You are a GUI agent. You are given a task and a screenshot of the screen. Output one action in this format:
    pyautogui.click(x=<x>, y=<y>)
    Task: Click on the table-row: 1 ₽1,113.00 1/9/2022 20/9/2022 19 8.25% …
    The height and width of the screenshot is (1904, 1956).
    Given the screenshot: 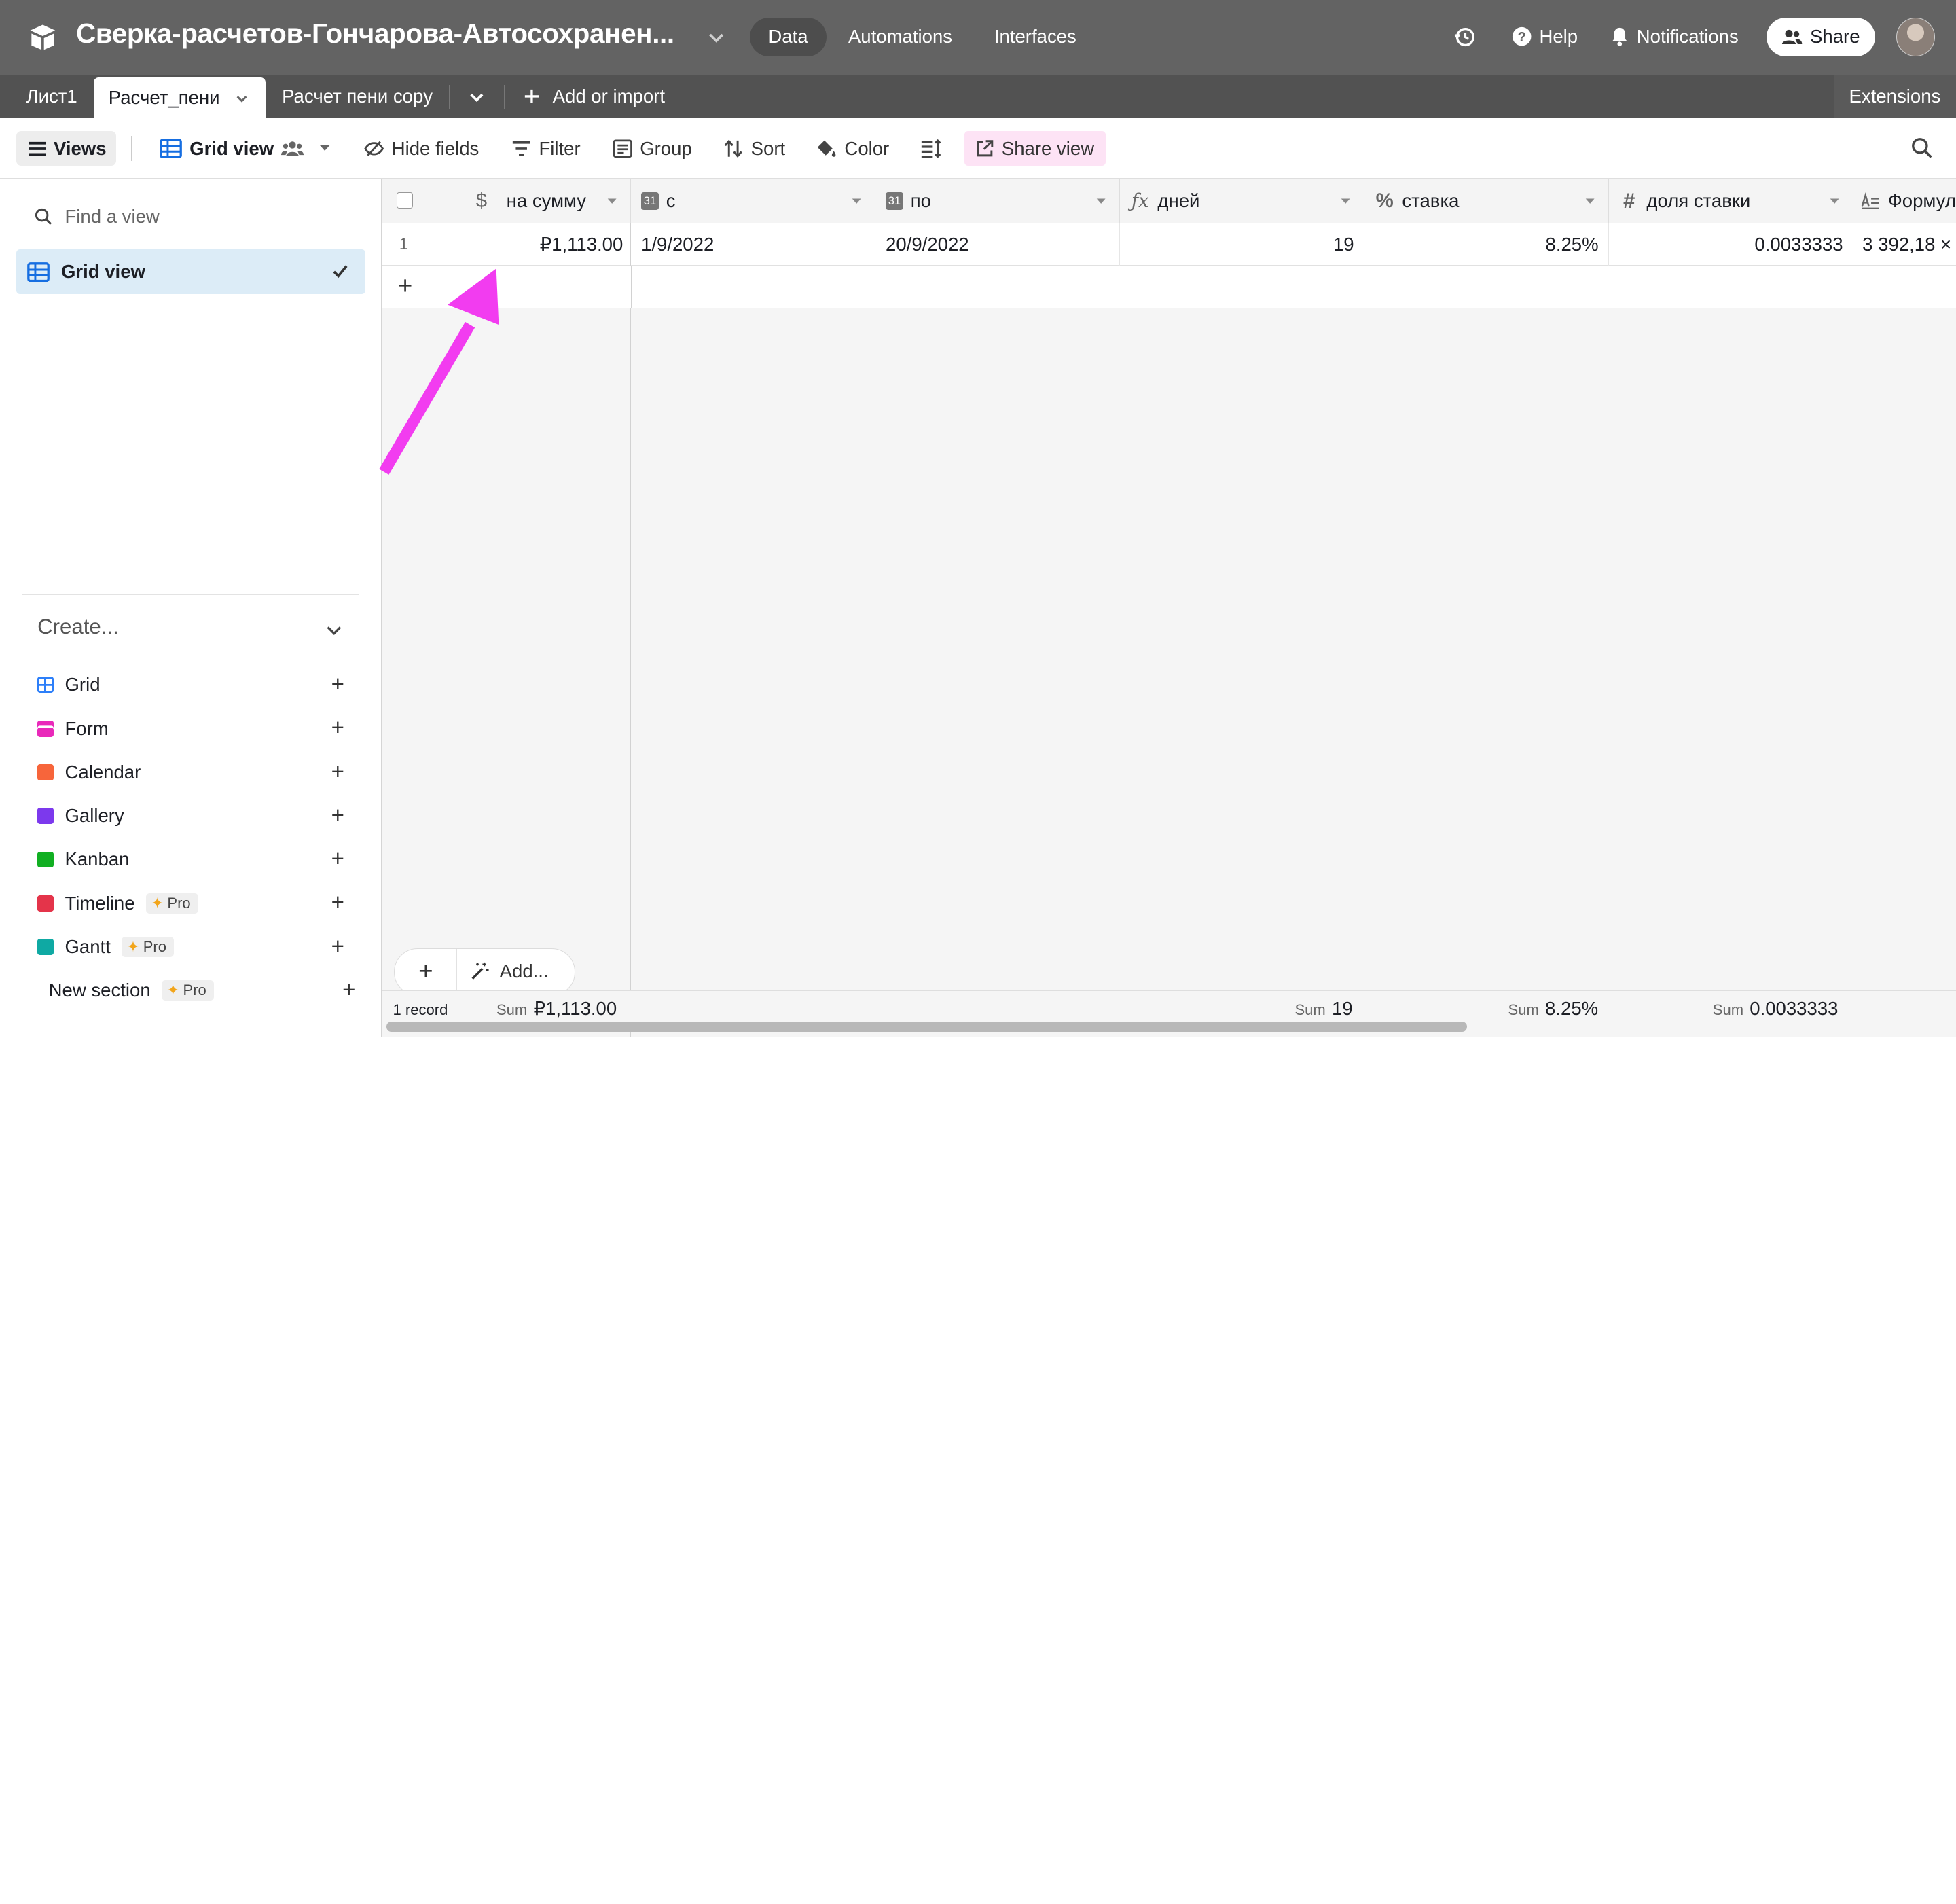 What is the action you would take?
    pyautogui.click(x=1169, y=244)
    